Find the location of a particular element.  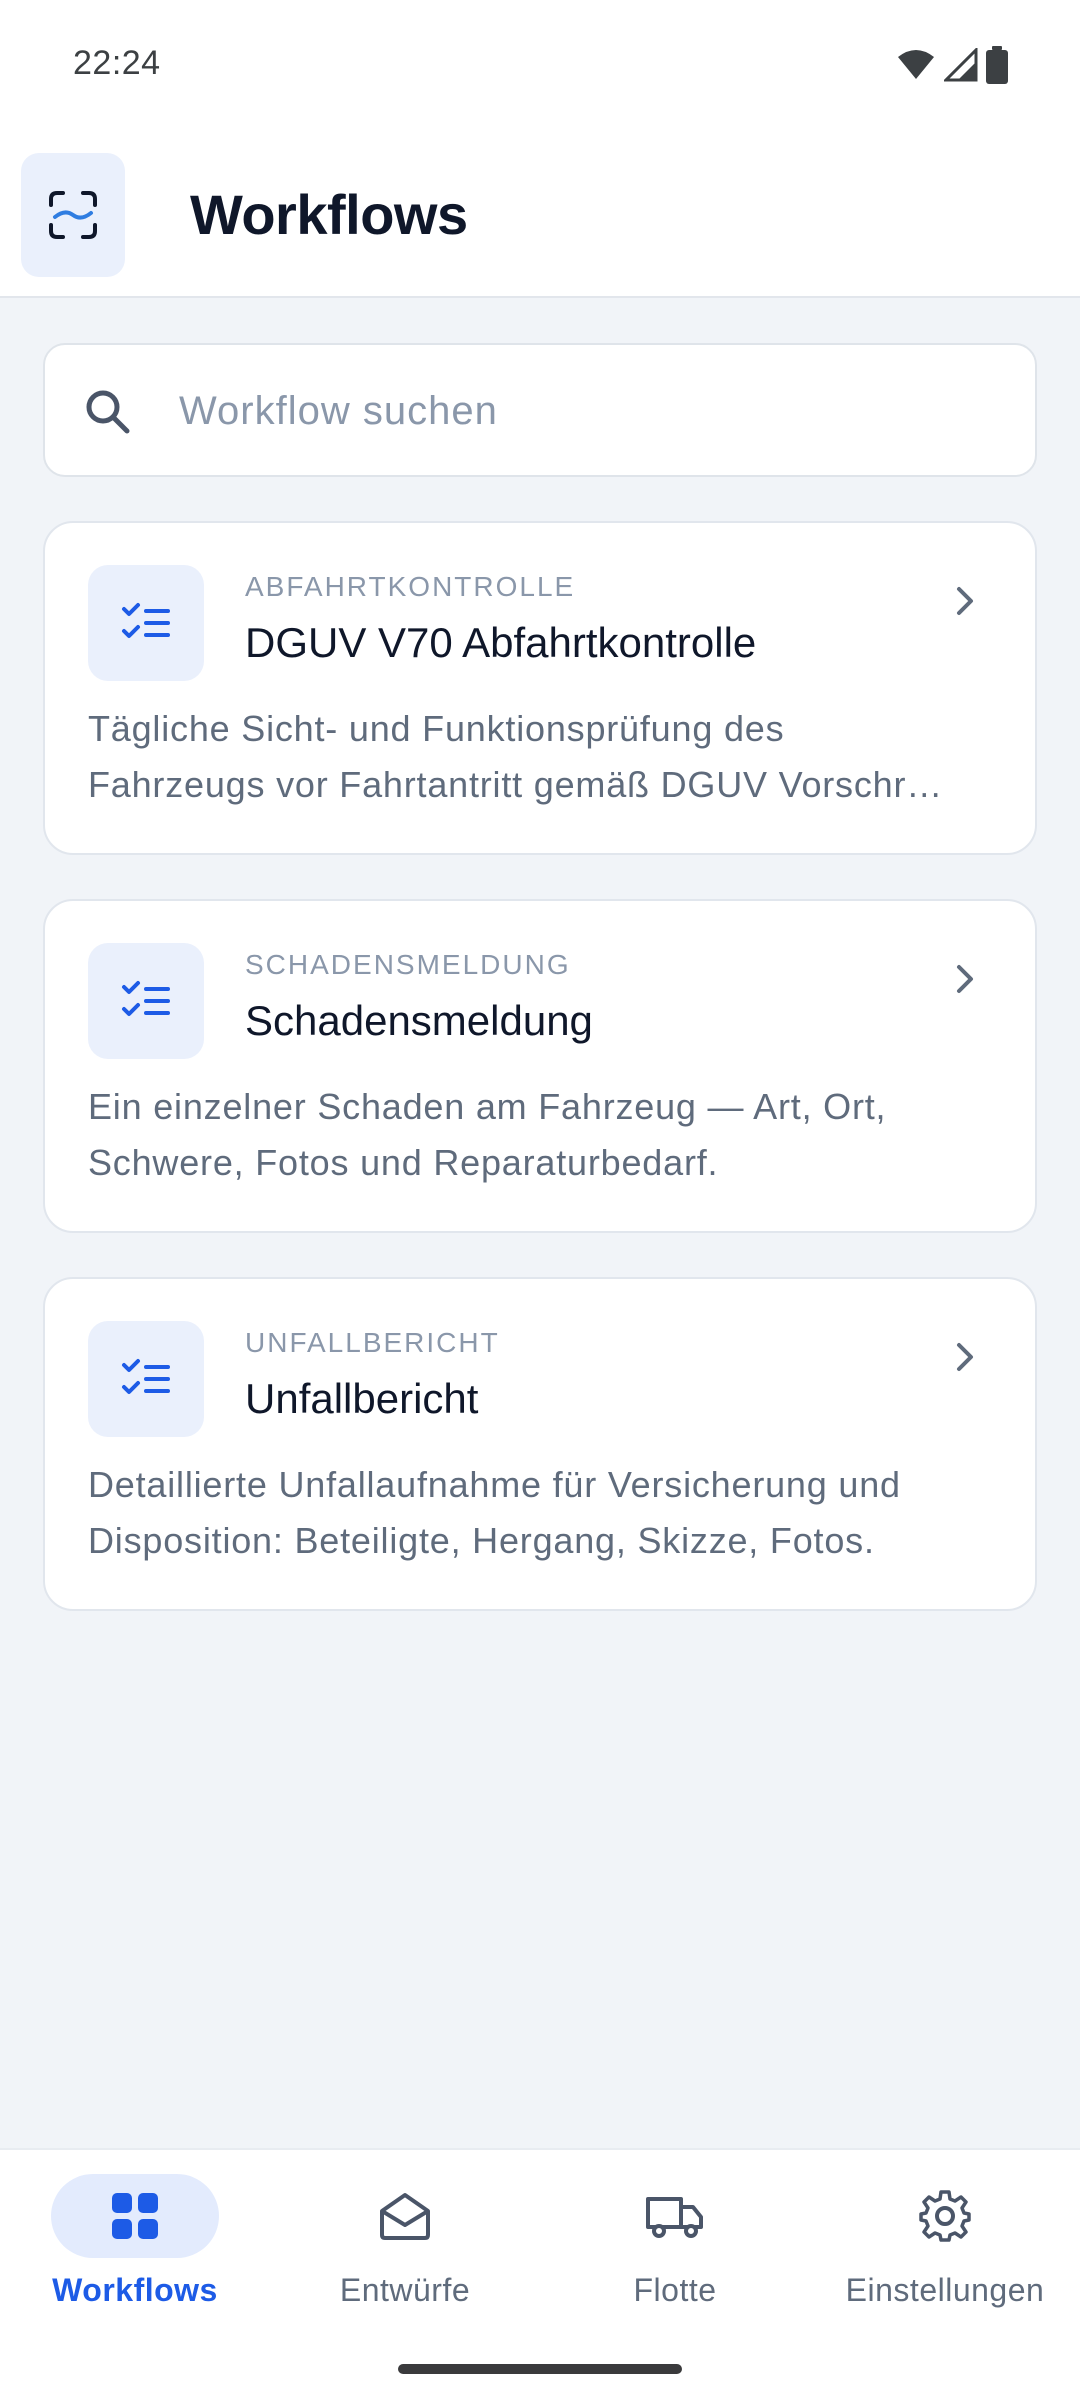

app-logo is located at coordinates (73, 215).